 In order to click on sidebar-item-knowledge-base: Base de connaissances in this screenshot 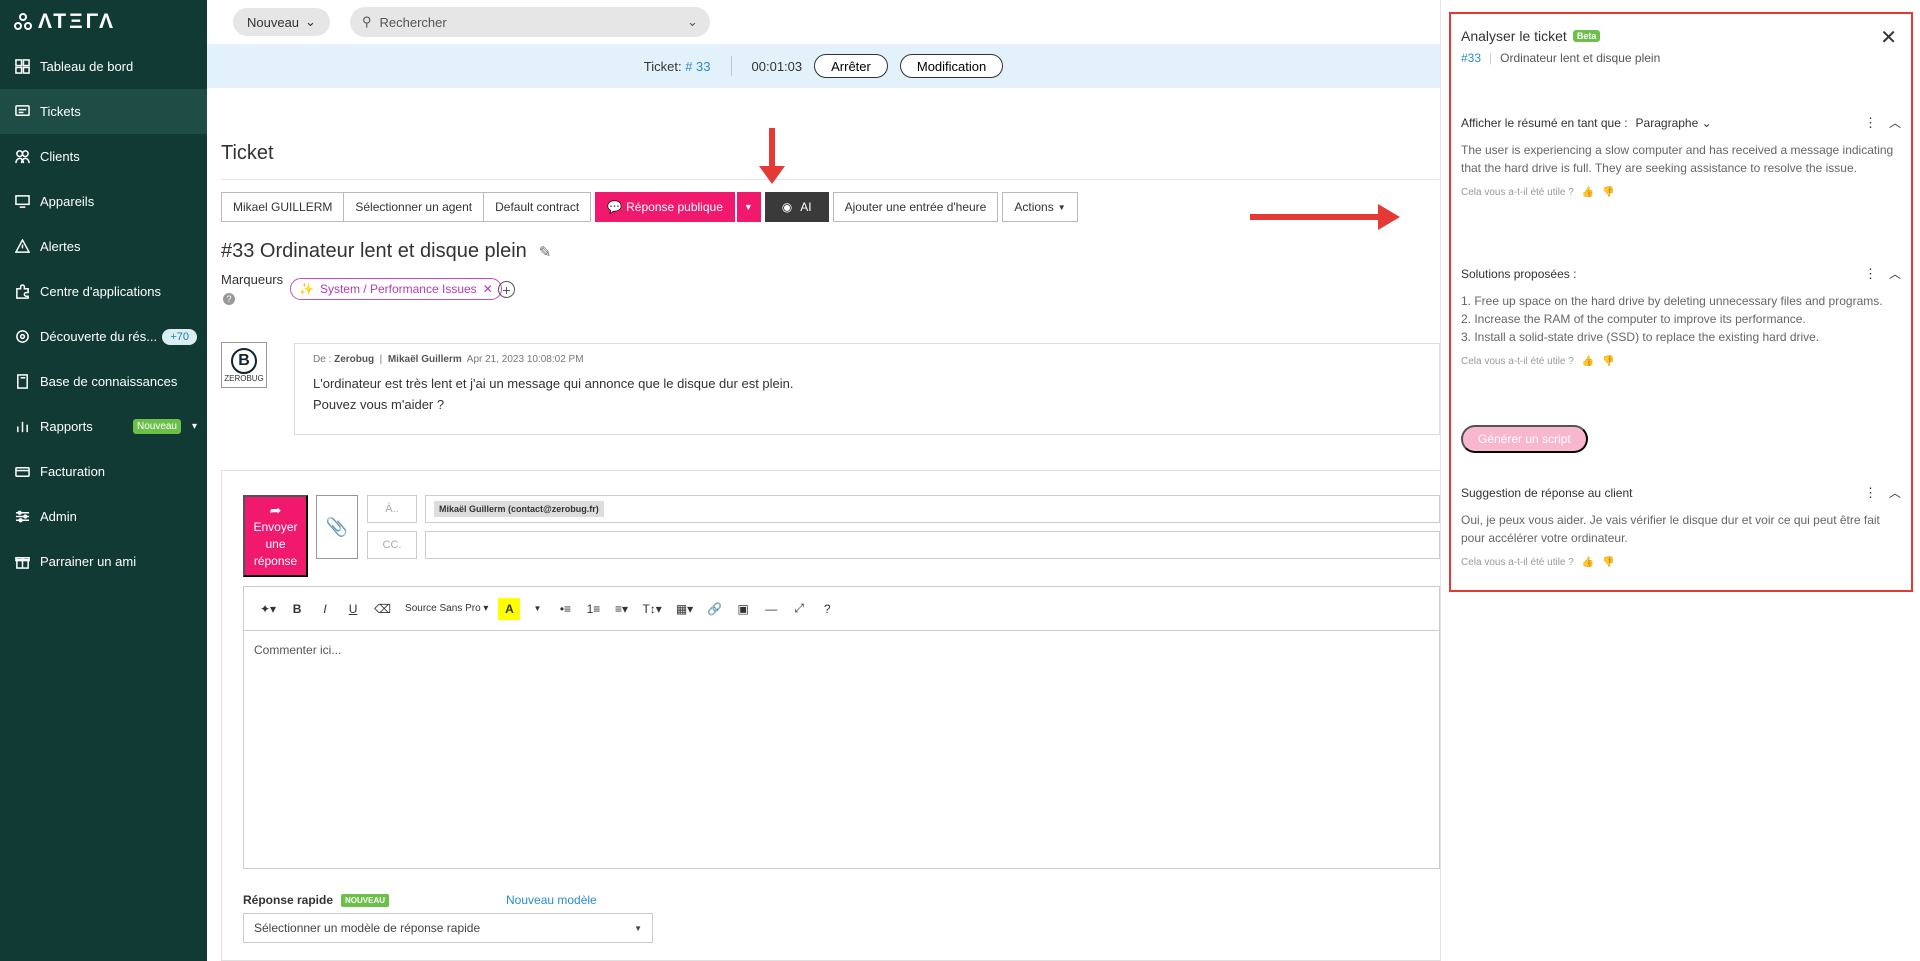, I will do `click(103, 381)`.